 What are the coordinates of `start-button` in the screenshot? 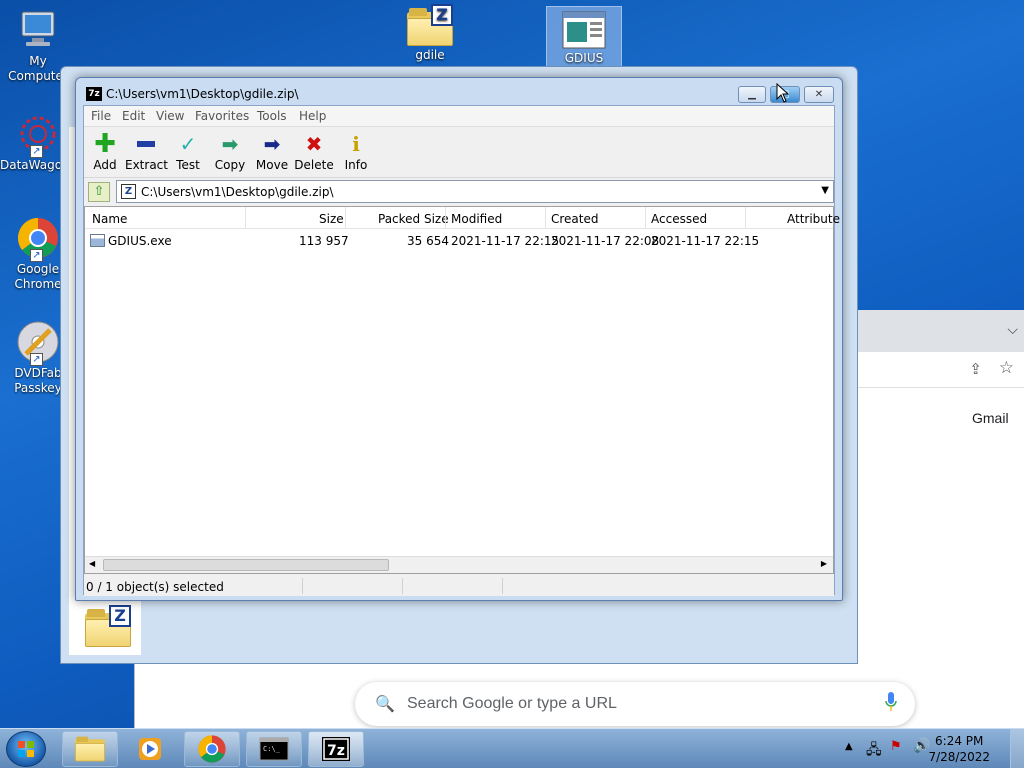 It's located at (26, 749).